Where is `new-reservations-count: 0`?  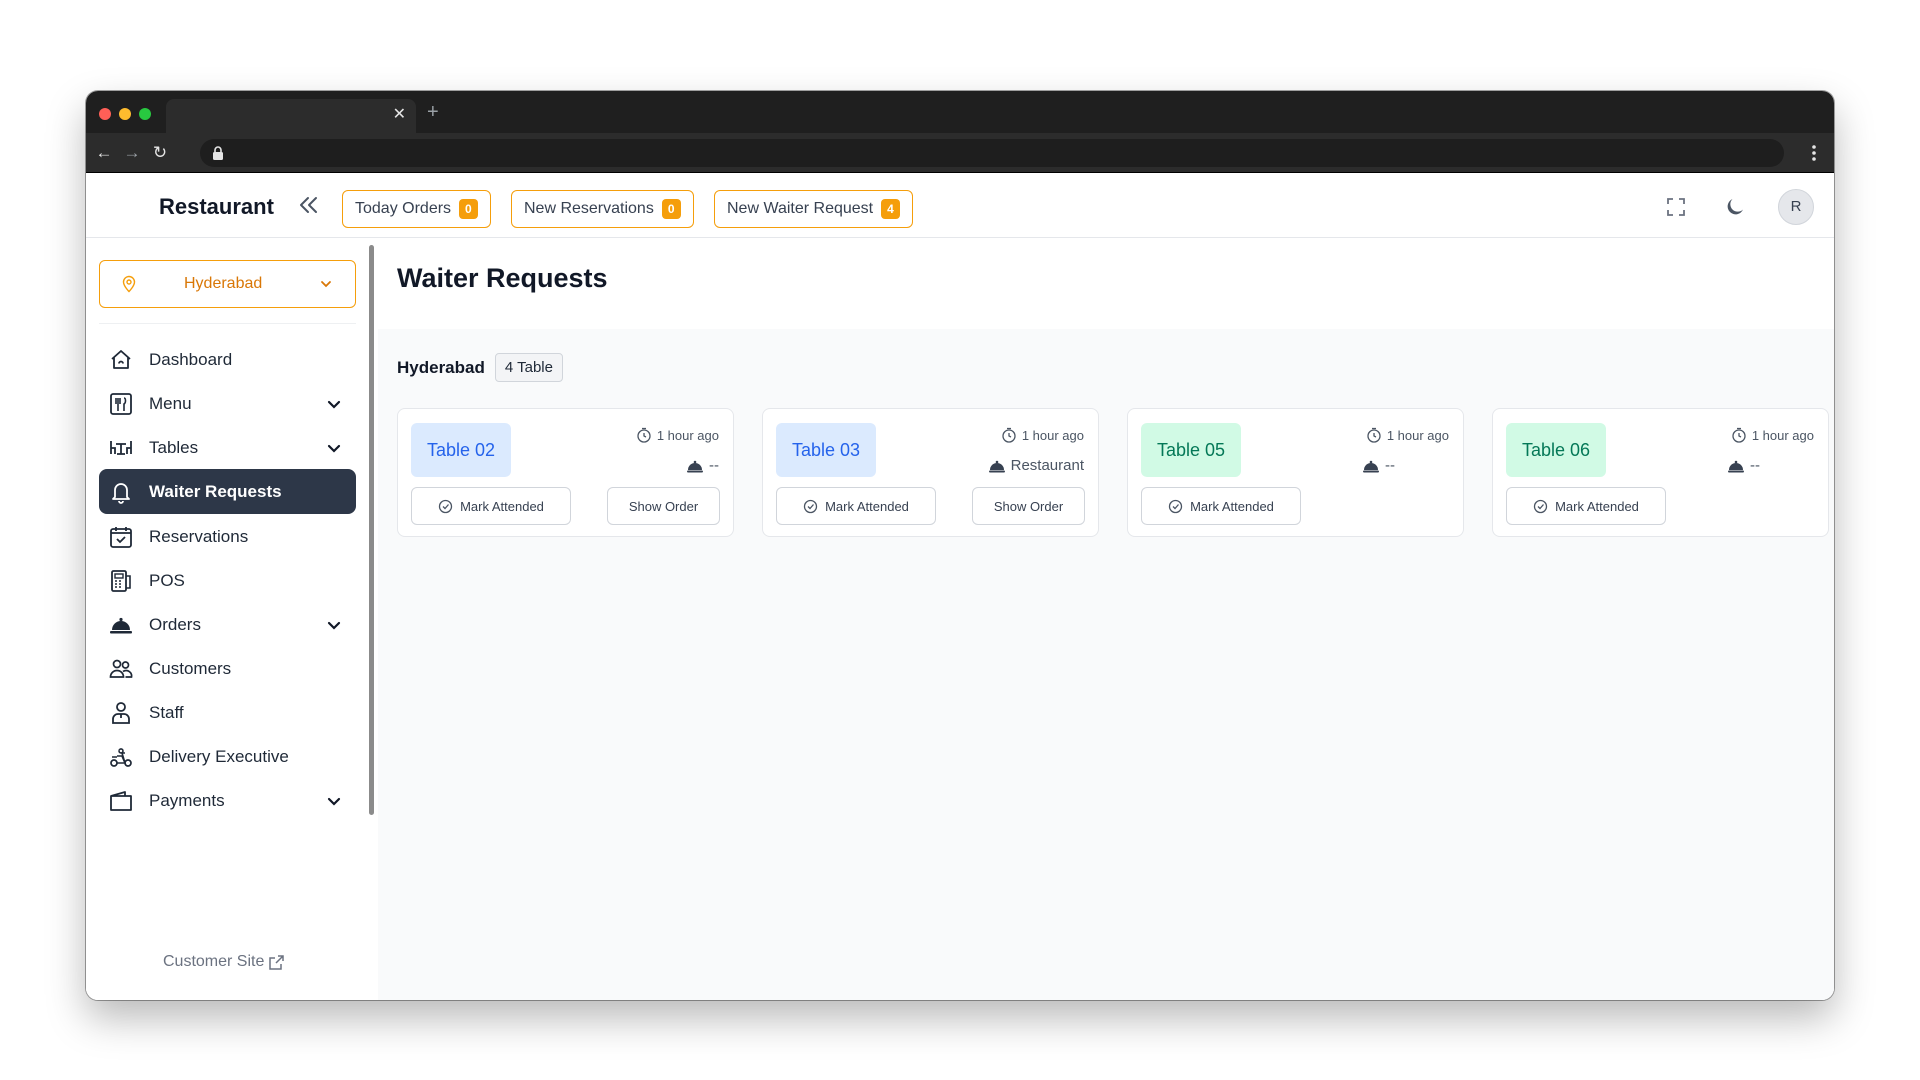
new-reservations-count: 0 is located at coordinates (671, 209).